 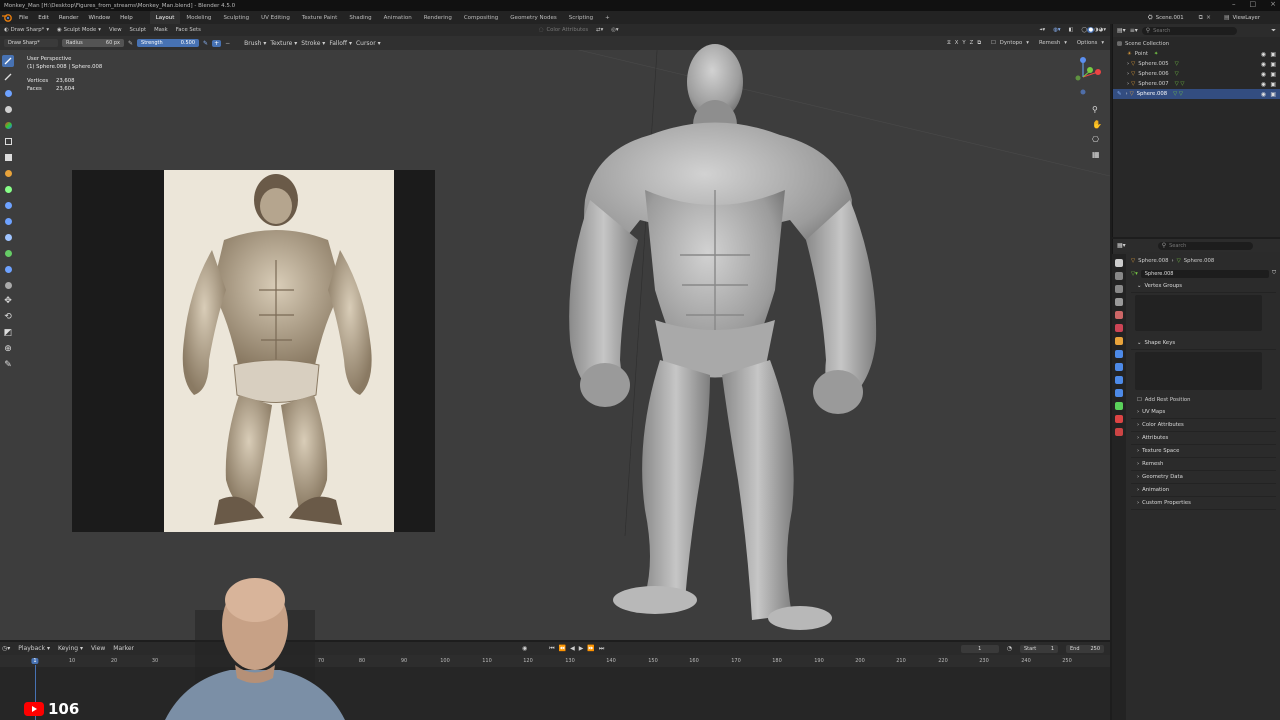 I want to click on tab-layout: Layout, so click(x=165, y=17).